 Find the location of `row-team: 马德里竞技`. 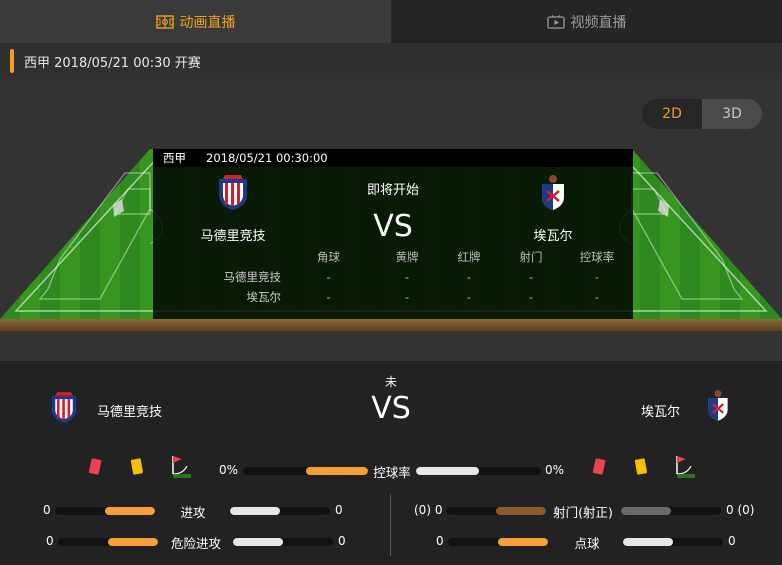

row-team: 马德里竞技 is located at coordinates (252, 277).